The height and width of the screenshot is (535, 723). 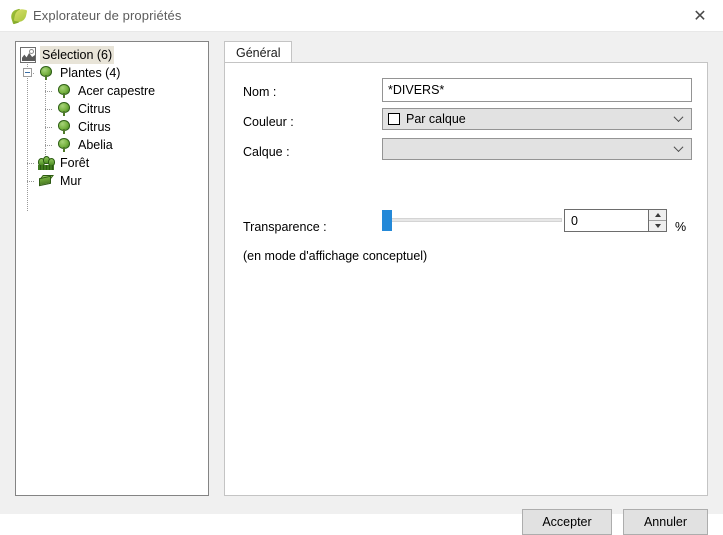 What do you see at coordinates (75, 163) in the screenshot?
I see `tree-node-label: Forêt` at bounding box center [75, 163].